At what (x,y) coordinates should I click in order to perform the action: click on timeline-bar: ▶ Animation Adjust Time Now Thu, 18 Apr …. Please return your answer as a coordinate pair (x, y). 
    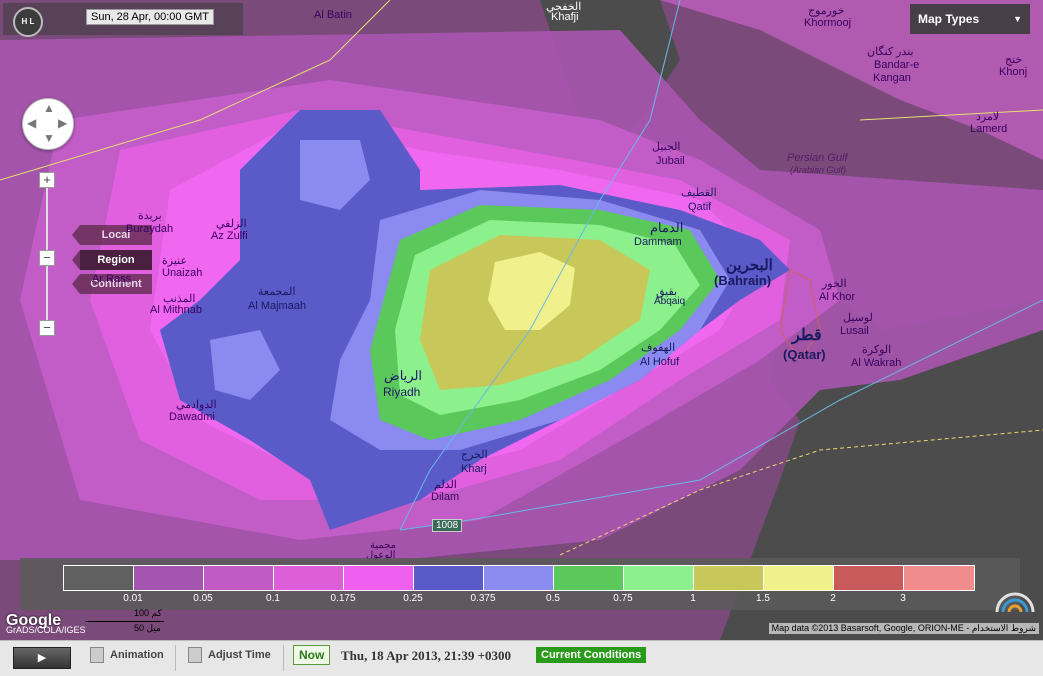
    Looking at the image, I should click on (521, 658).